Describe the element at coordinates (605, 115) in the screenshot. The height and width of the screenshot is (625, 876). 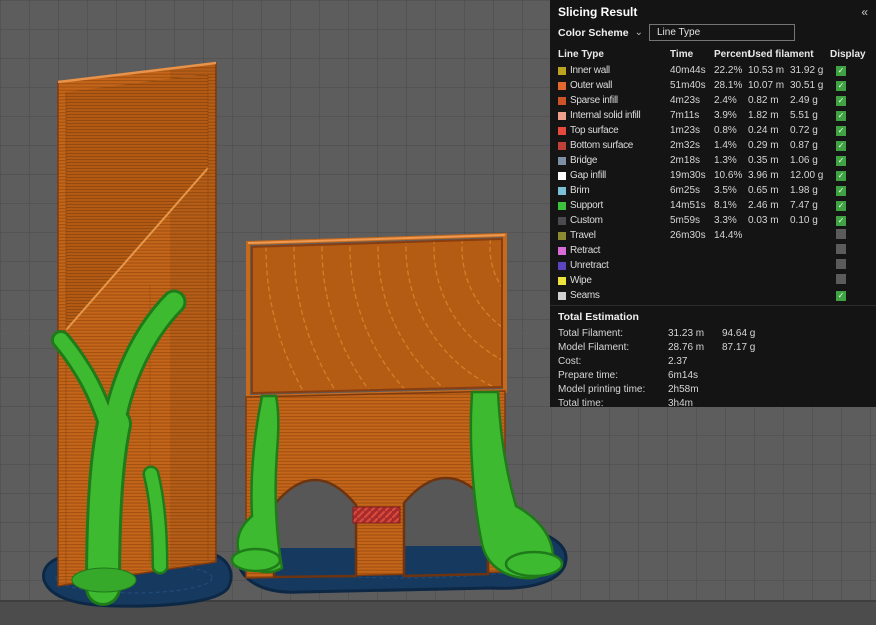
I see `line-type-label: Internal solid infill` at that location.